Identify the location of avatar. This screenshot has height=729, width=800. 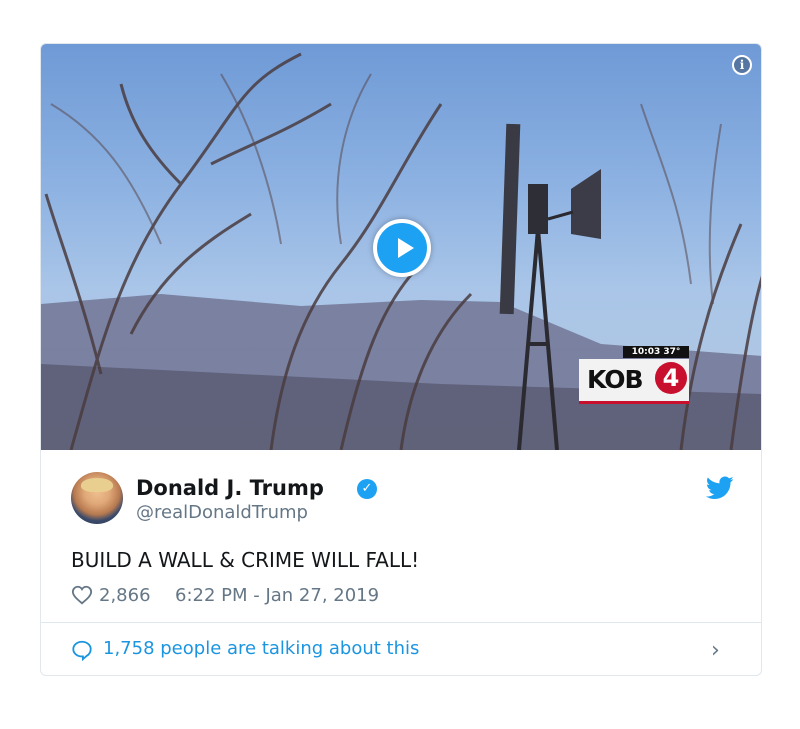
(97, 498).